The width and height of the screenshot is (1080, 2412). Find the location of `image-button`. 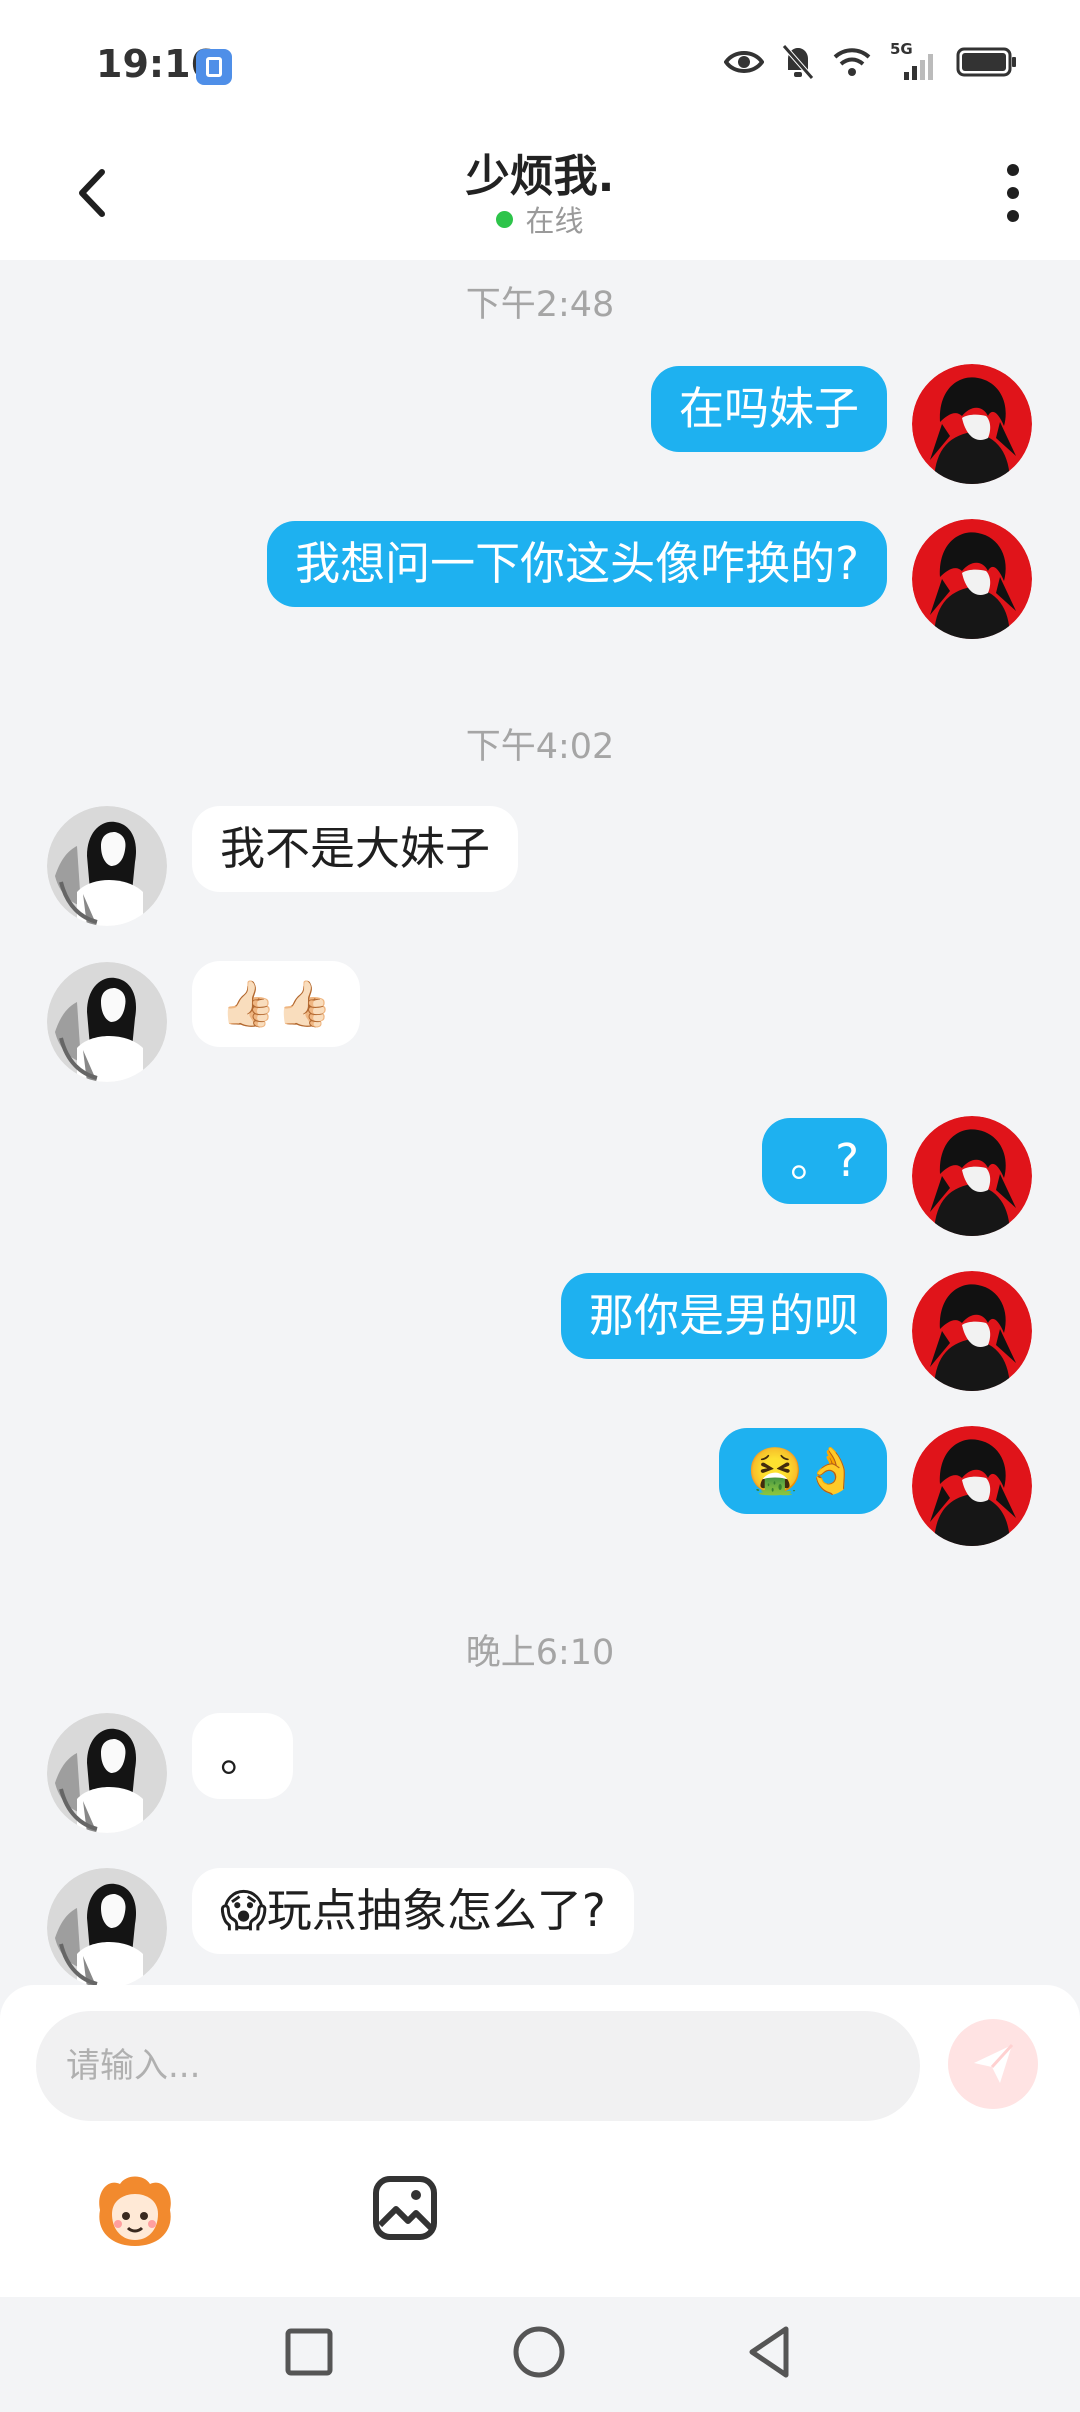

image-button is located at coordinates (405, 2208).